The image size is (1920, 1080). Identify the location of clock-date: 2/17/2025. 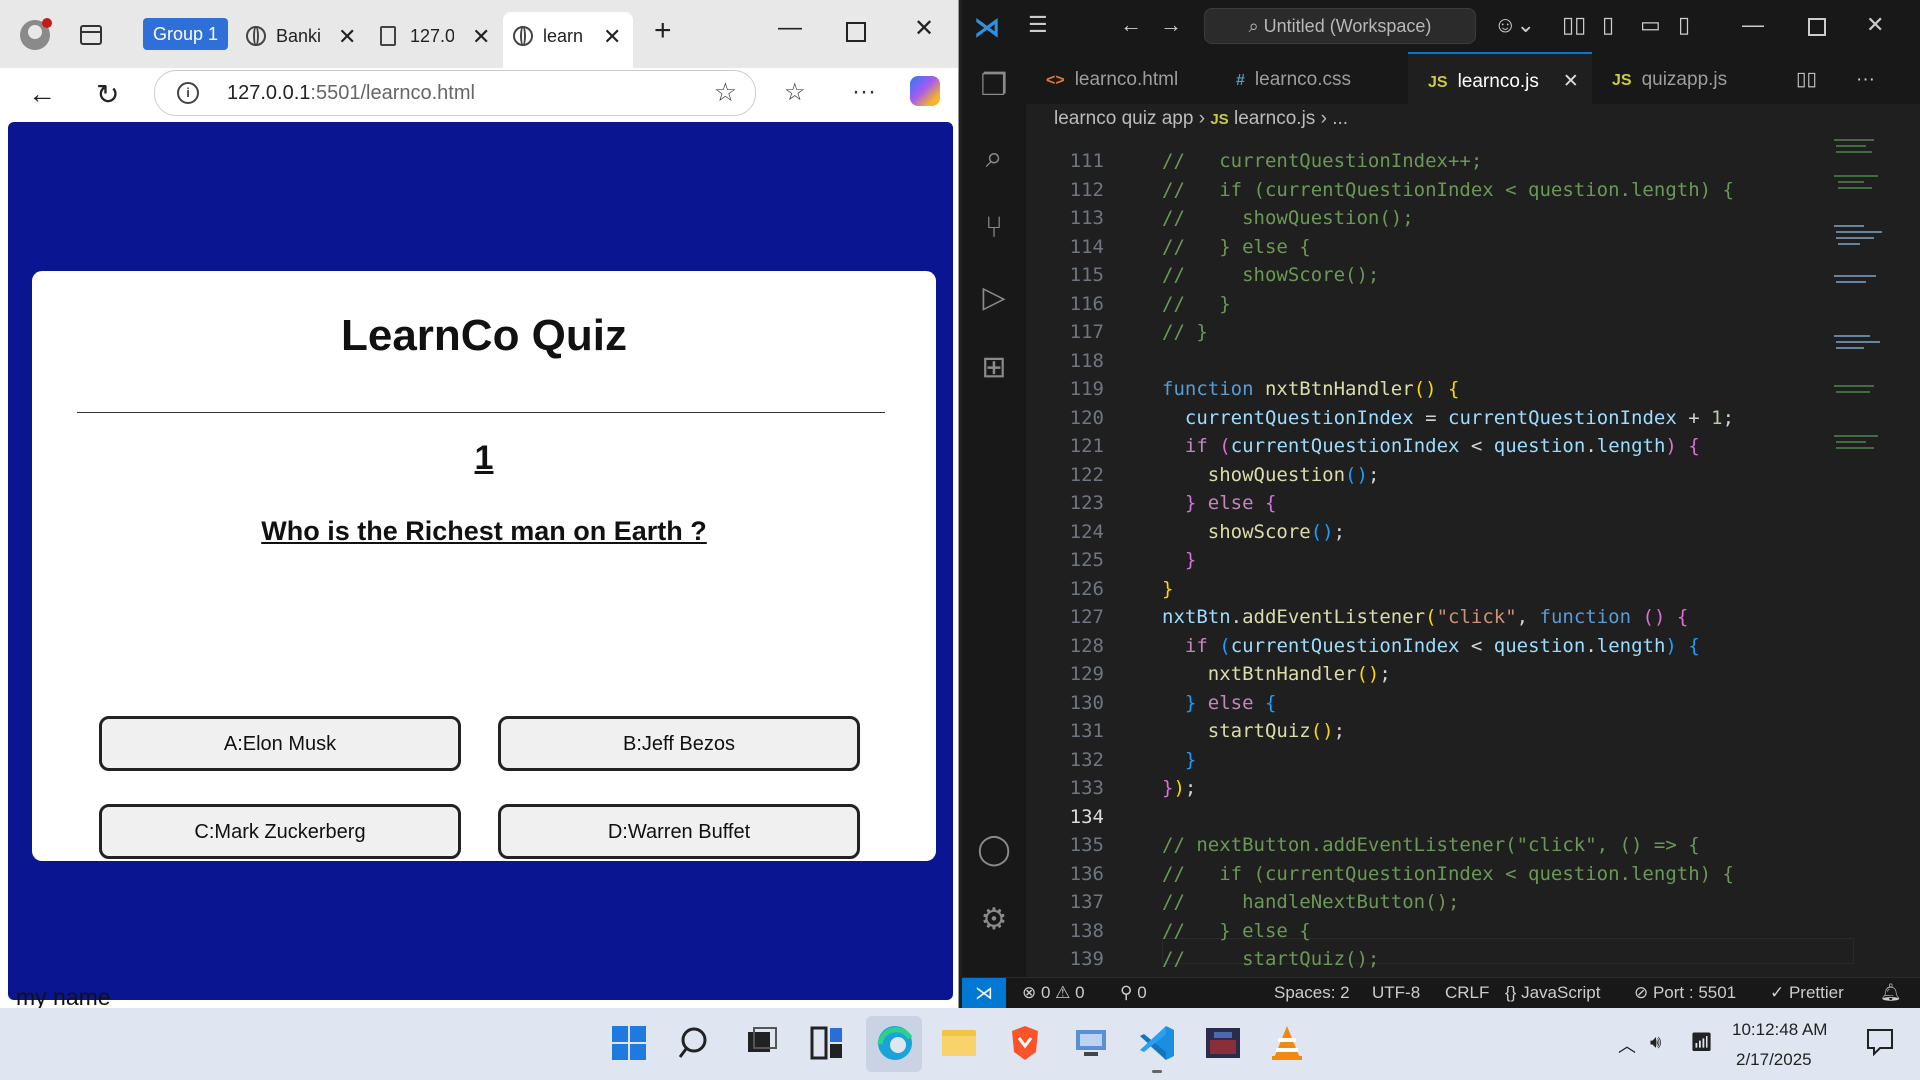
(1774, 1060).